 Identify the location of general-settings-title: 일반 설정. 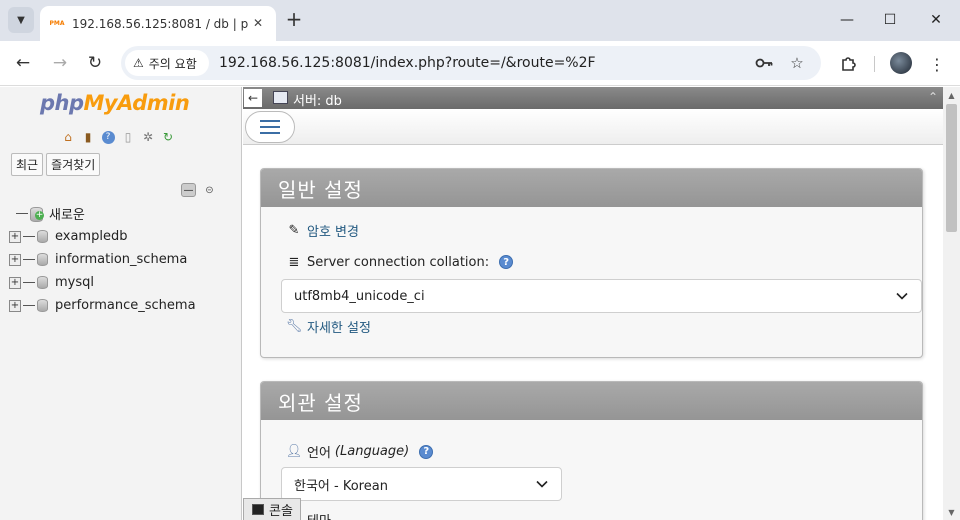
(591, 188).